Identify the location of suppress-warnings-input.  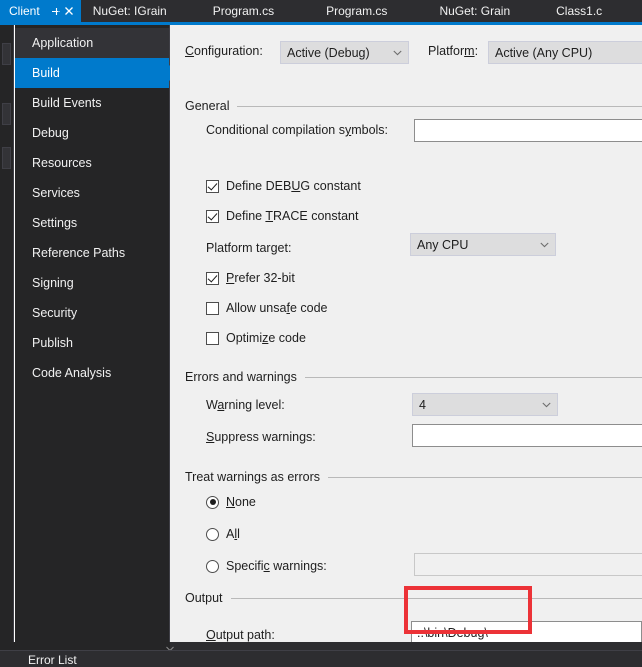
(527, 435).